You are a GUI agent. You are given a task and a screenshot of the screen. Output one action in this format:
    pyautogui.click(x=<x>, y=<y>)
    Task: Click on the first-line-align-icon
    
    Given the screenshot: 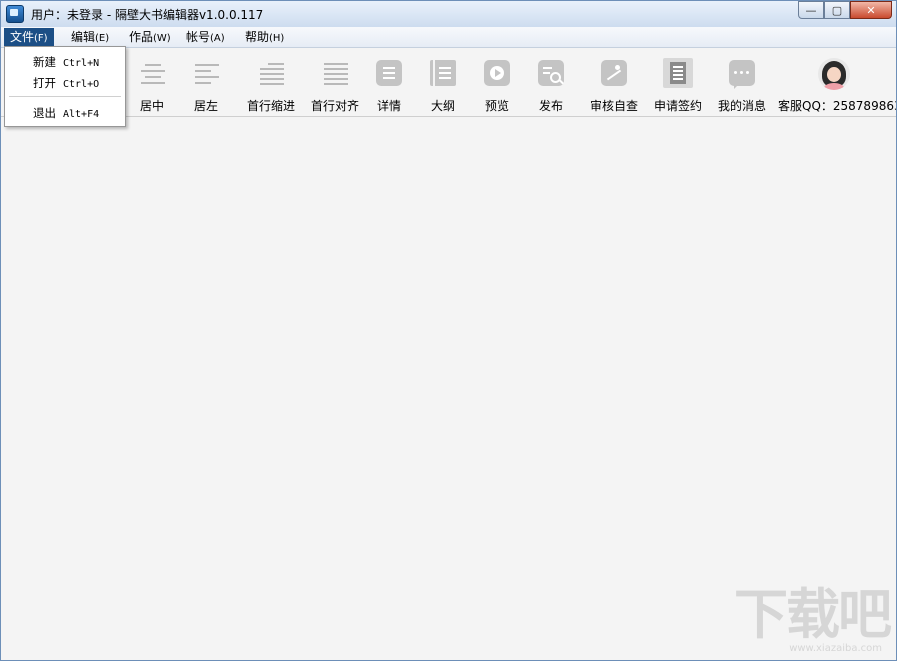 What is the action you would take?
    pyautogui.click(x=336, y=74)
    